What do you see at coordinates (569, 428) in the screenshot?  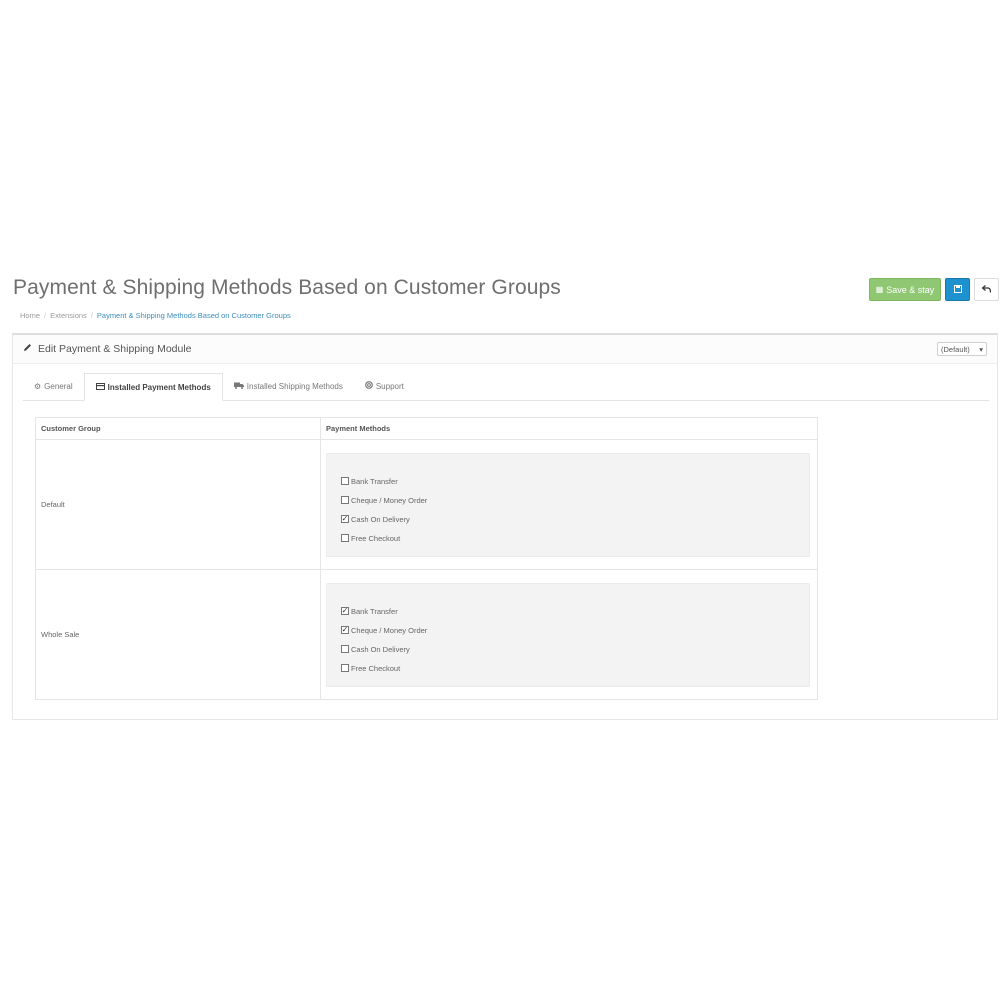 I see `column-header-payment-methods: Payment Methods` at bounding box center [569, 428].